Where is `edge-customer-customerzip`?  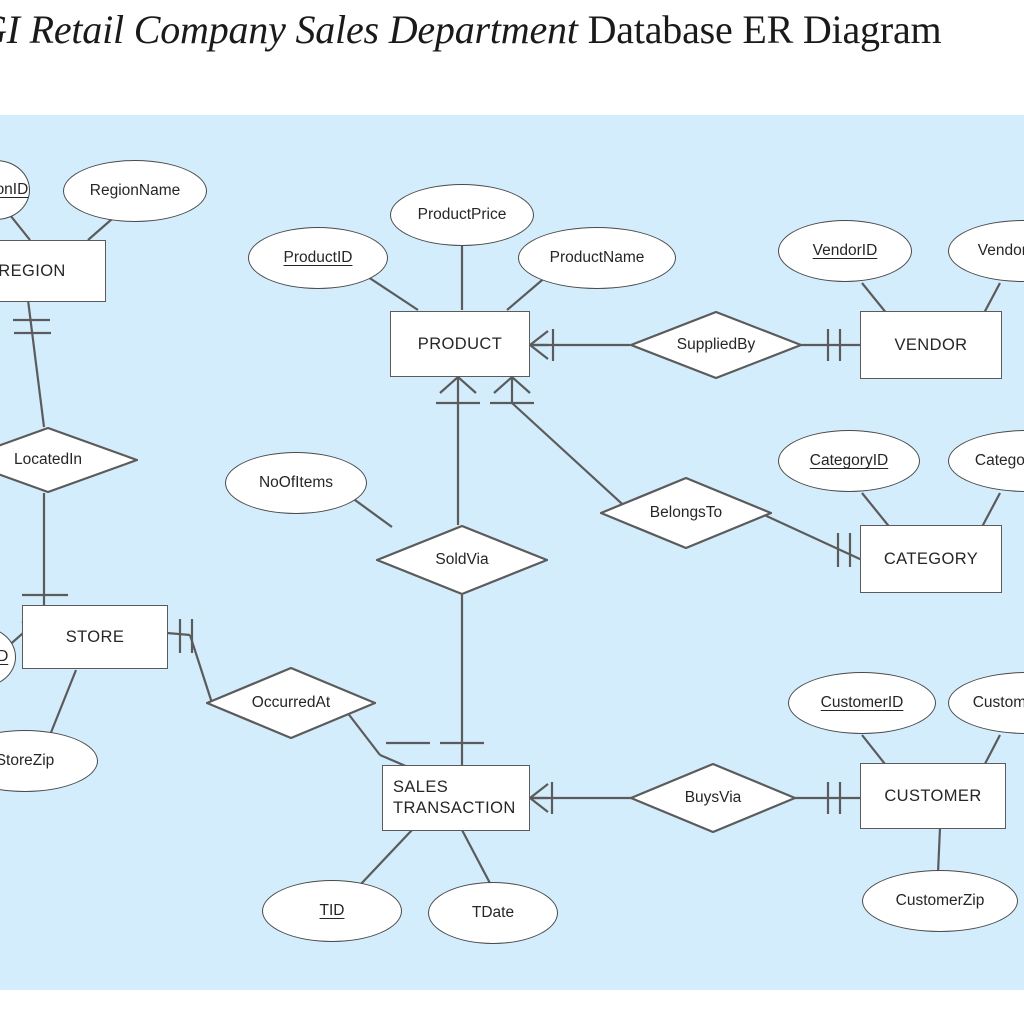 edge-customer-customerzip is located at coordinates (939, 850).